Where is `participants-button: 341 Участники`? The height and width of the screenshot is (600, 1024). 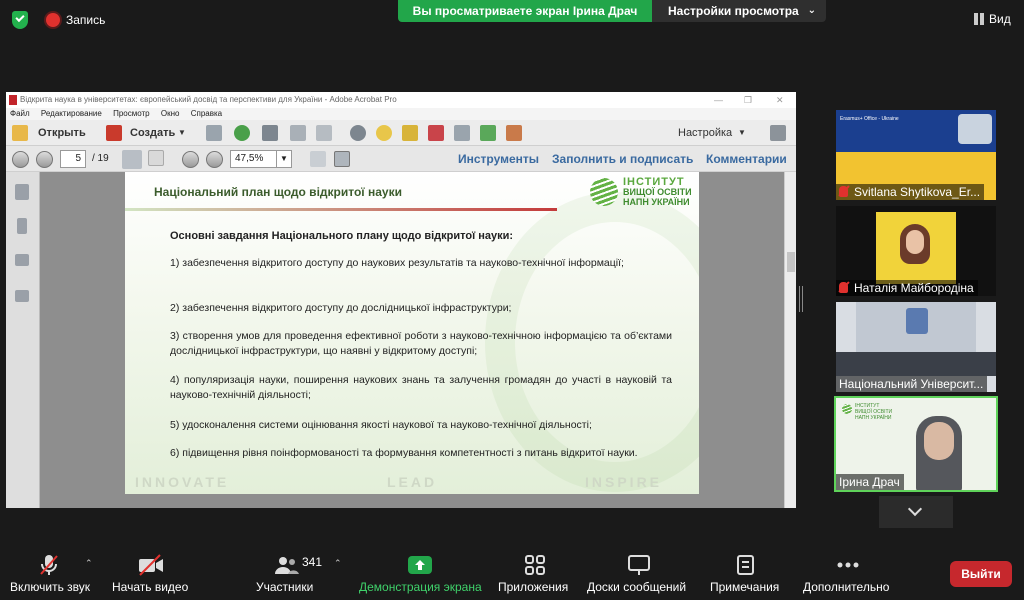 participants-button: 341 Участники is located at coordinates (290, 570).